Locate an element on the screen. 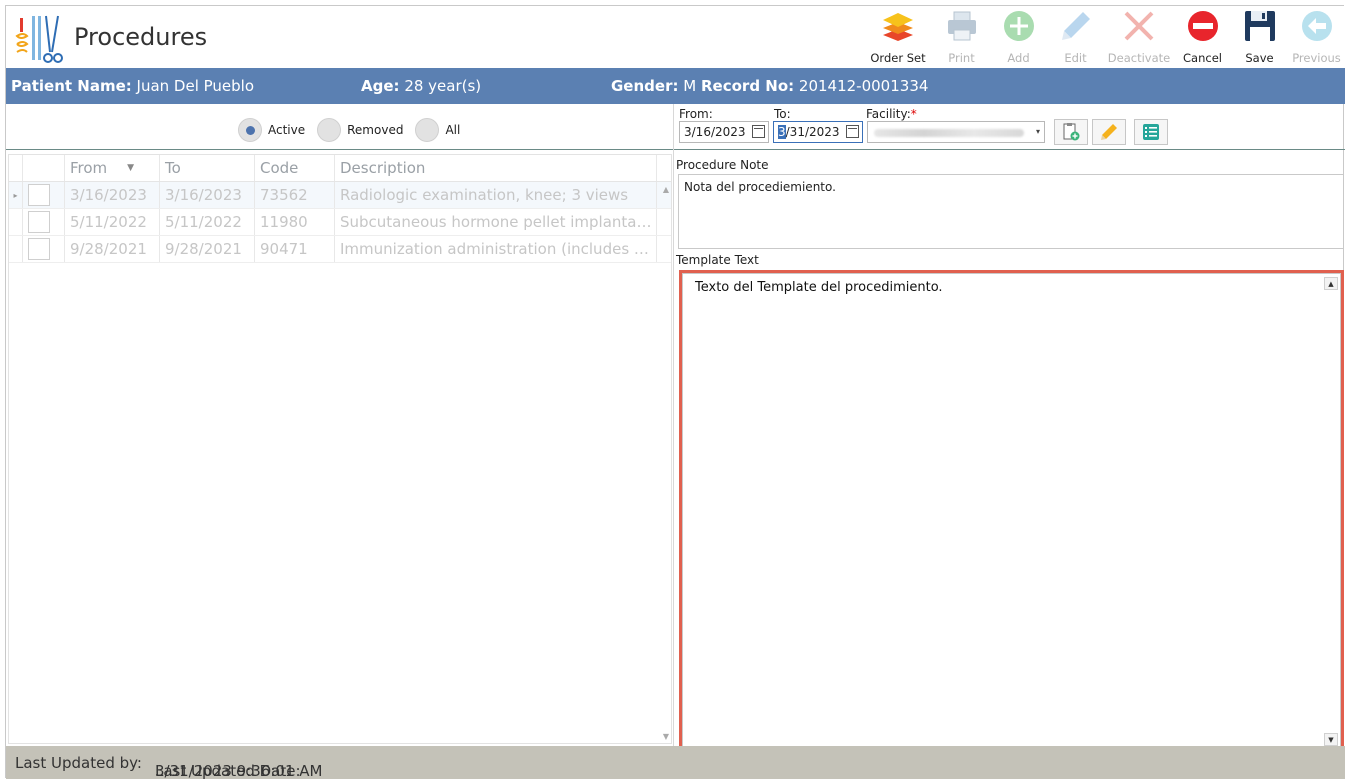 The width and height of the screenshot is (1349, 784). cancel-icon is located at coordinates (1202, 26).